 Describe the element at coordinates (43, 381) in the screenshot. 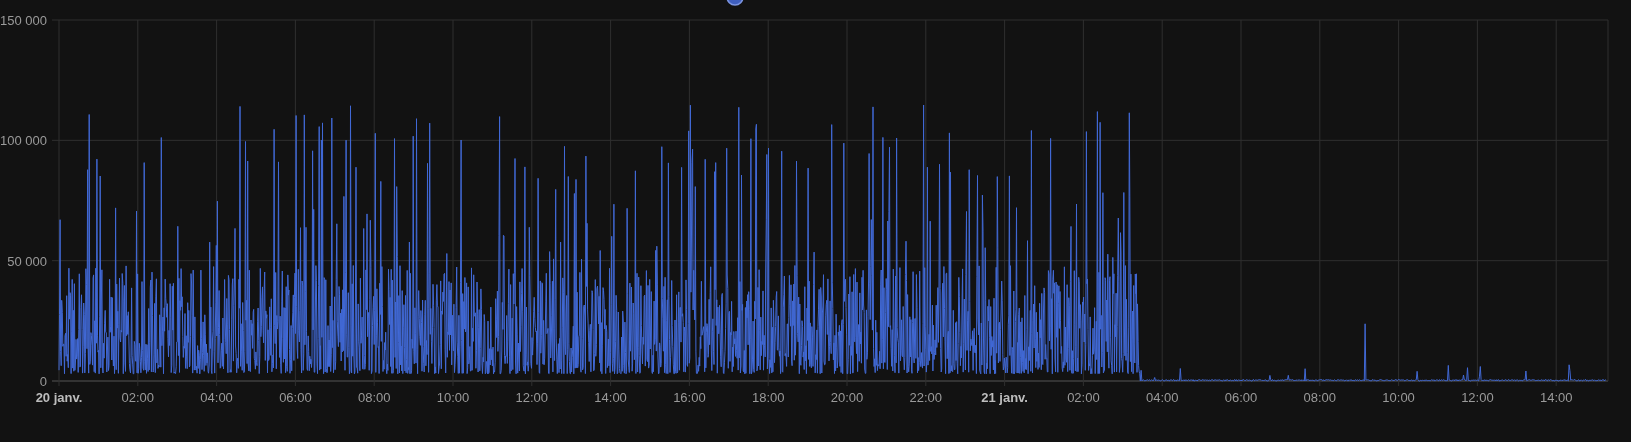

I see `y-axis-label: 0` at that location.